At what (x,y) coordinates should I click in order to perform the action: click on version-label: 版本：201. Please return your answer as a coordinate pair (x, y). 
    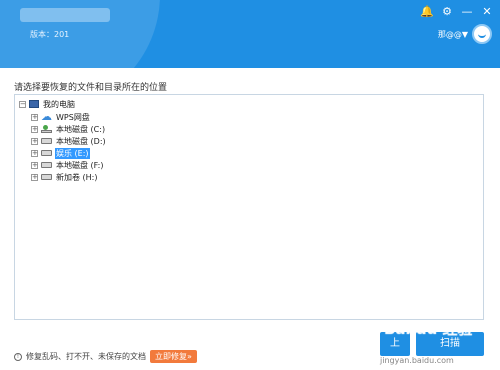
    Looking at the image, I should click on (50, 34).